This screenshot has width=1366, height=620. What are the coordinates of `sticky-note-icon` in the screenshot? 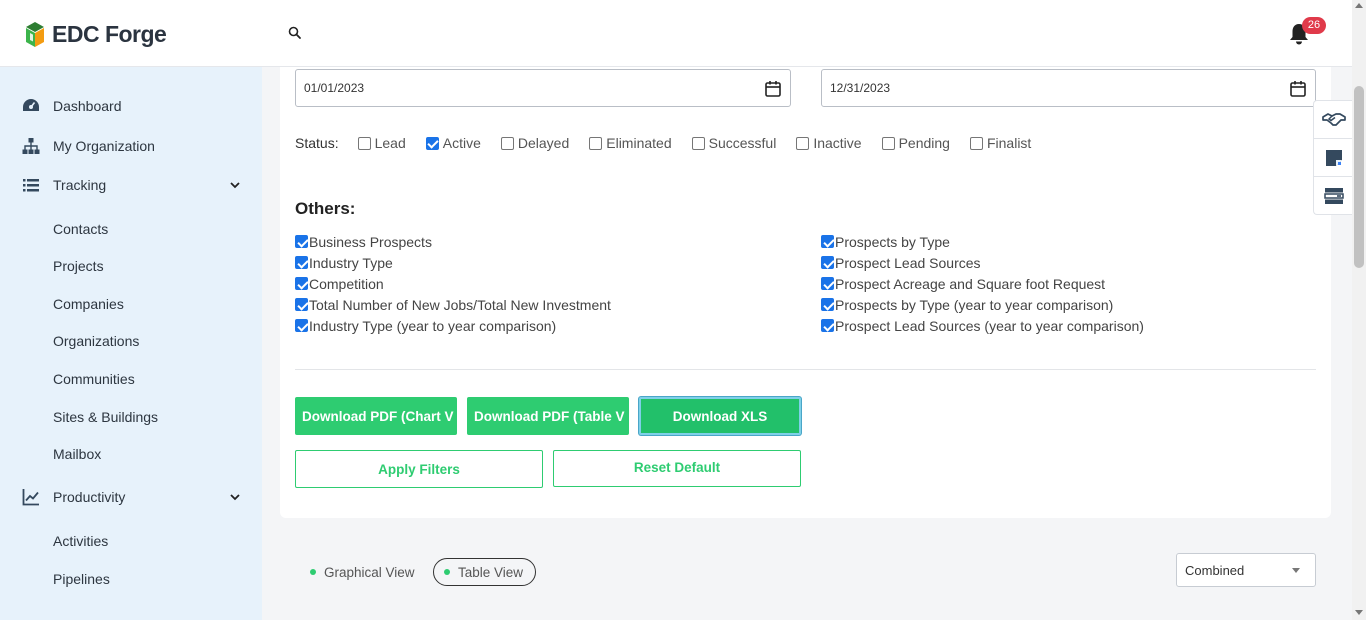 It's located at (1333, 157).